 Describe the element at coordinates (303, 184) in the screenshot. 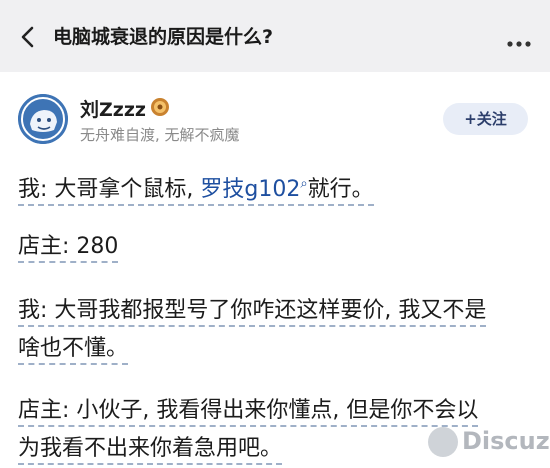

I see `search-icon: ⌕` at that location.